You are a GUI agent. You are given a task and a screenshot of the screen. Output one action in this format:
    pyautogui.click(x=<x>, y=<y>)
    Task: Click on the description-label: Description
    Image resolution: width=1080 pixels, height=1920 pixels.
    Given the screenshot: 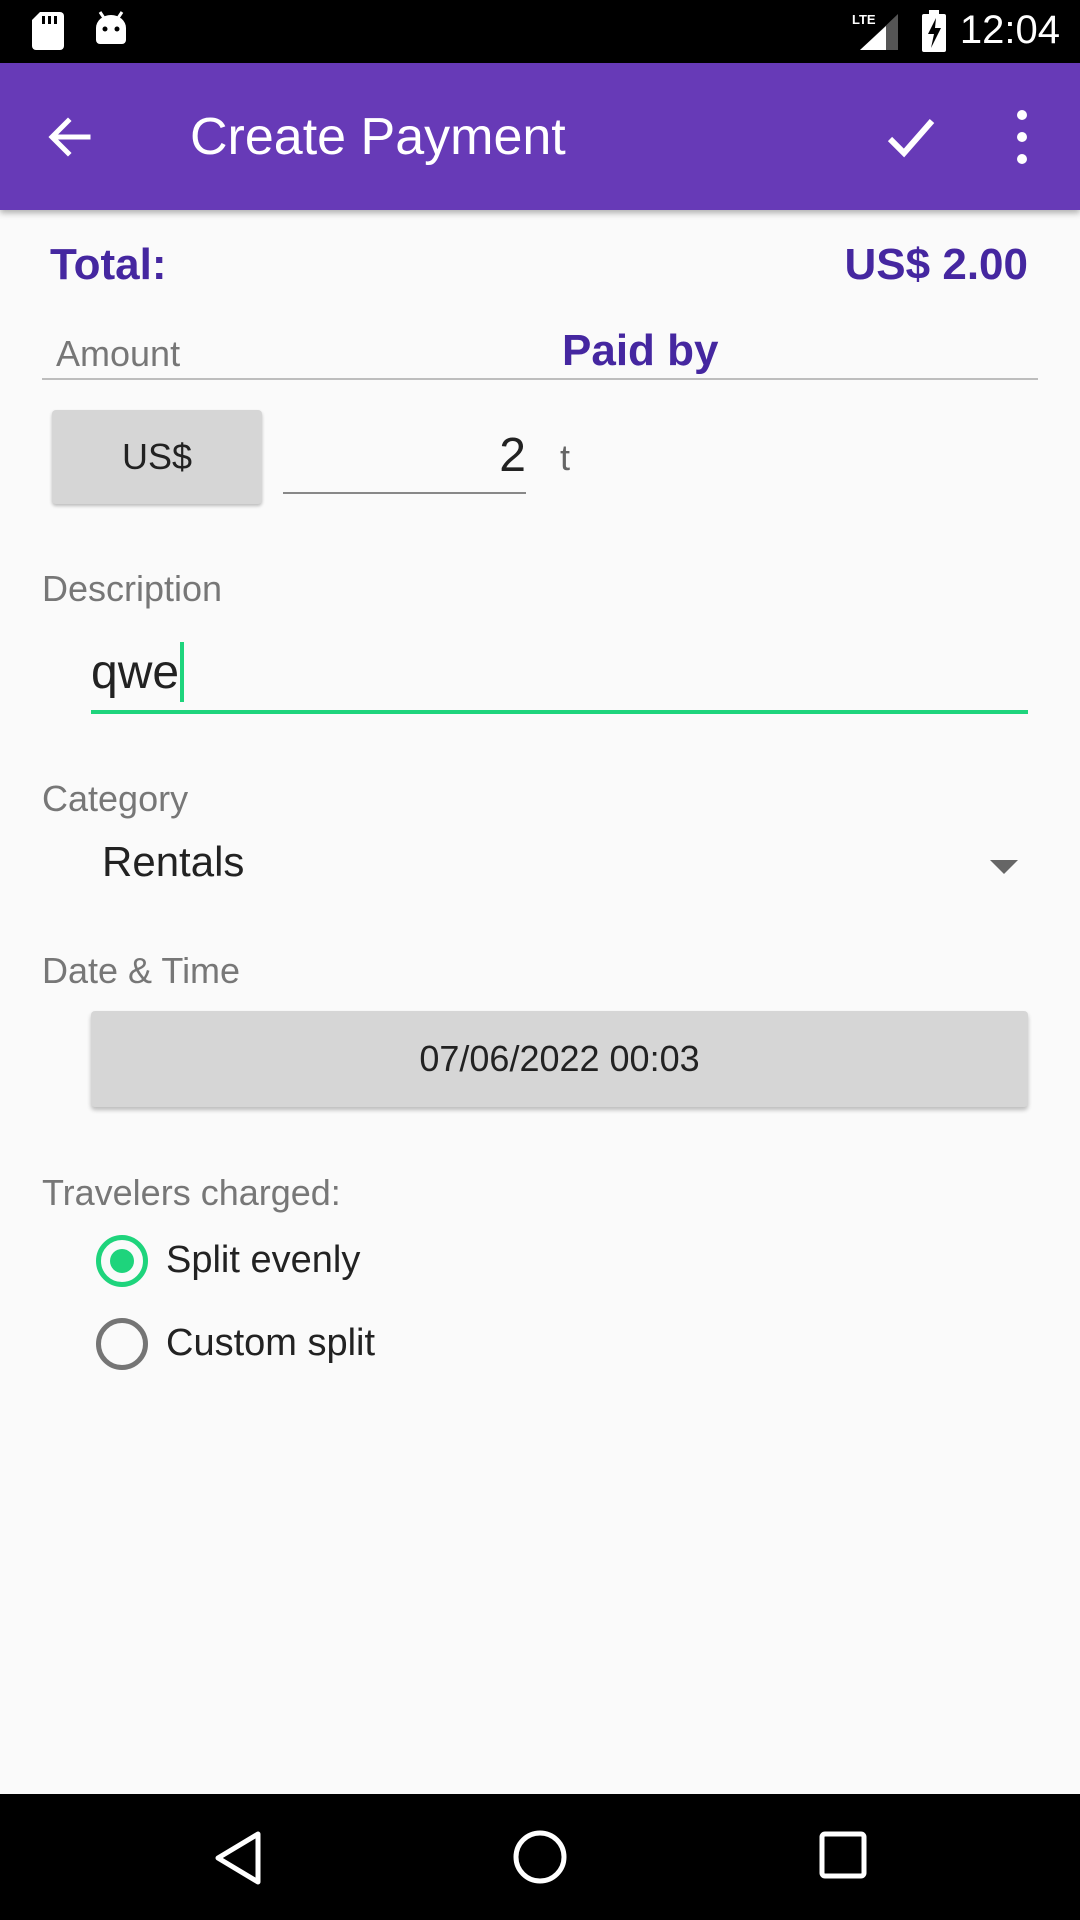 What is the action you would take?
    pyautogui.click(x=132, y=588)
    